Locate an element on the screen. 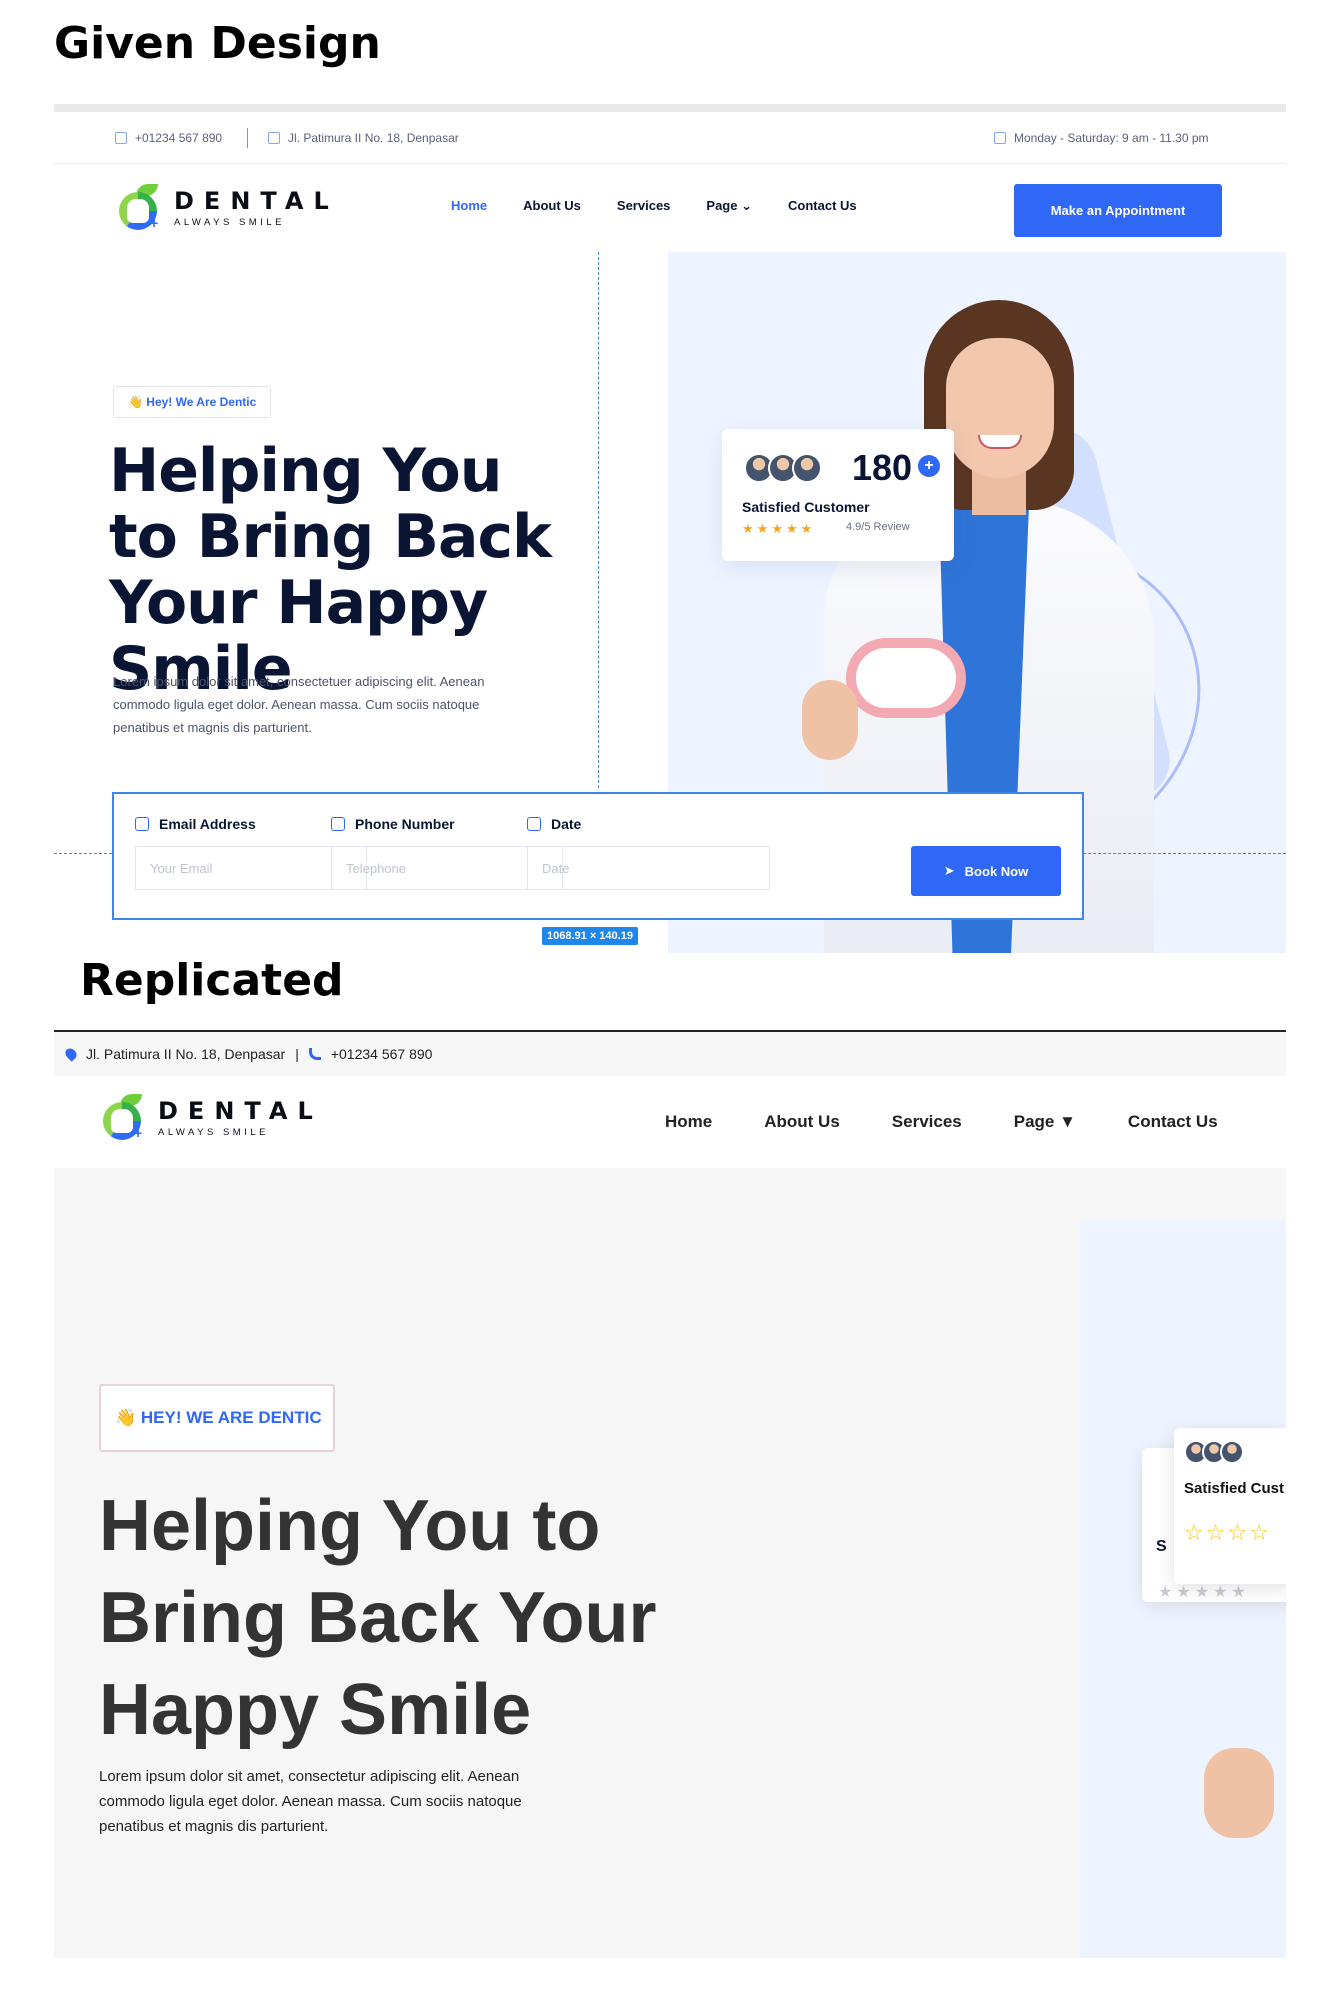  replicated-hero-badge: 👋 HEY! WE ARE DENTIC is located at coordinates (217, 1418).